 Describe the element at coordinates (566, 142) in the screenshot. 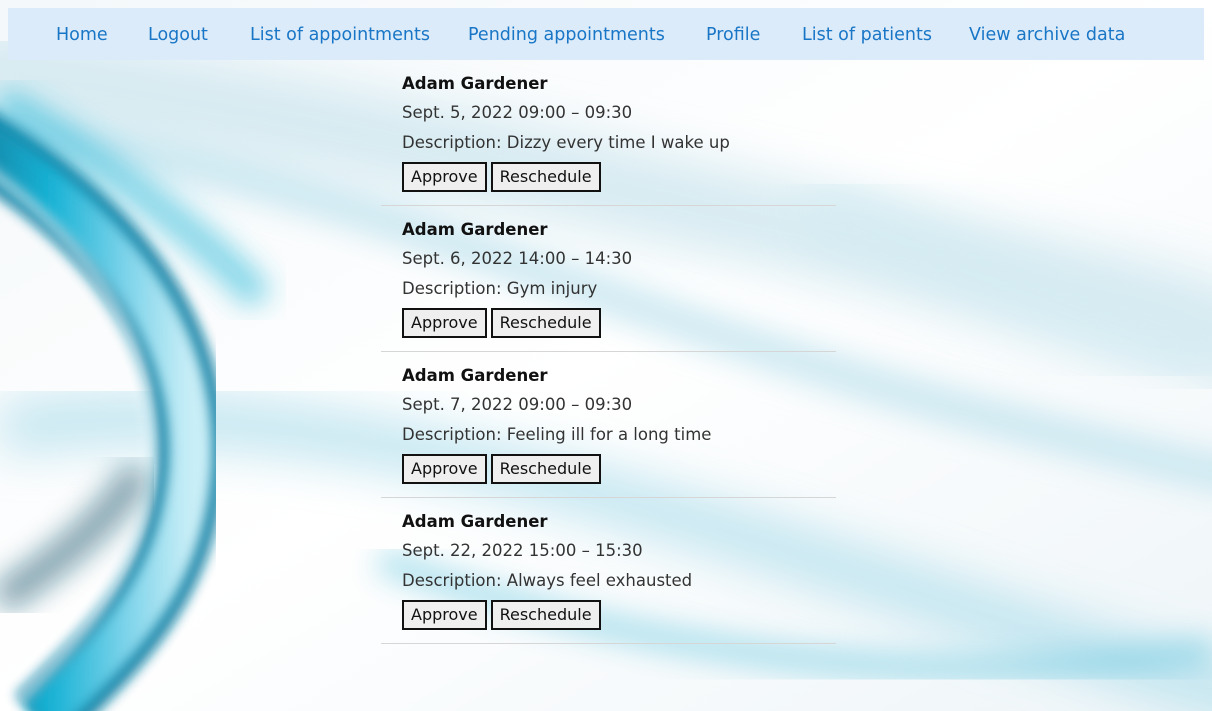

I see `appointment-description: Description: Dizzy every time I wake up` at that location.